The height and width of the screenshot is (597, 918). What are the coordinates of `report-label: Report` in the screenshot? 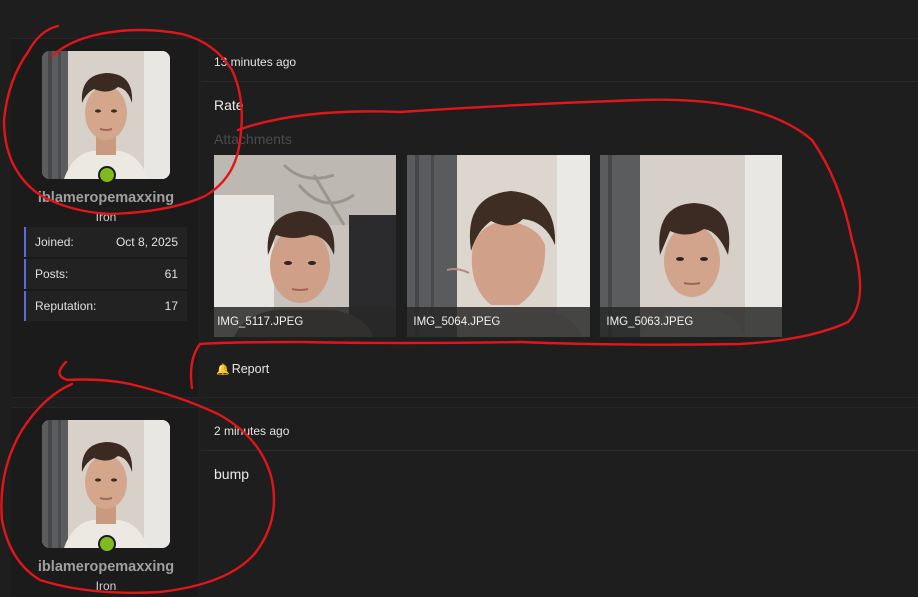 It's located at (250, 369).